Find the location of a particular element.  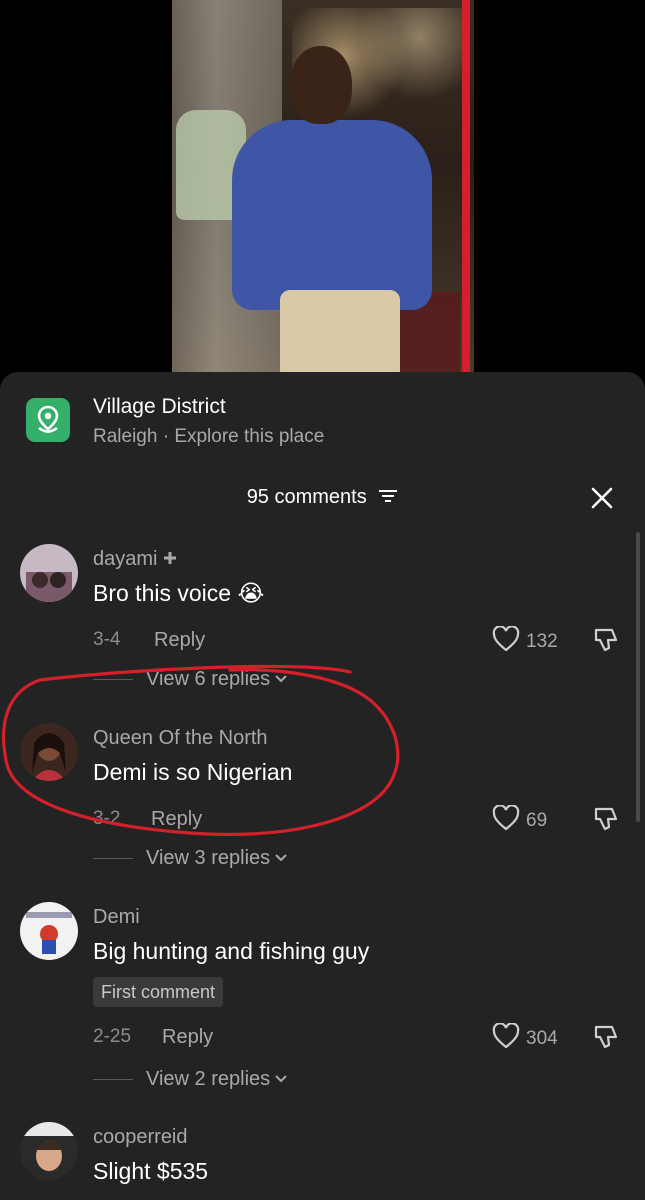

filter-icon is located at coordinates (388, 498).